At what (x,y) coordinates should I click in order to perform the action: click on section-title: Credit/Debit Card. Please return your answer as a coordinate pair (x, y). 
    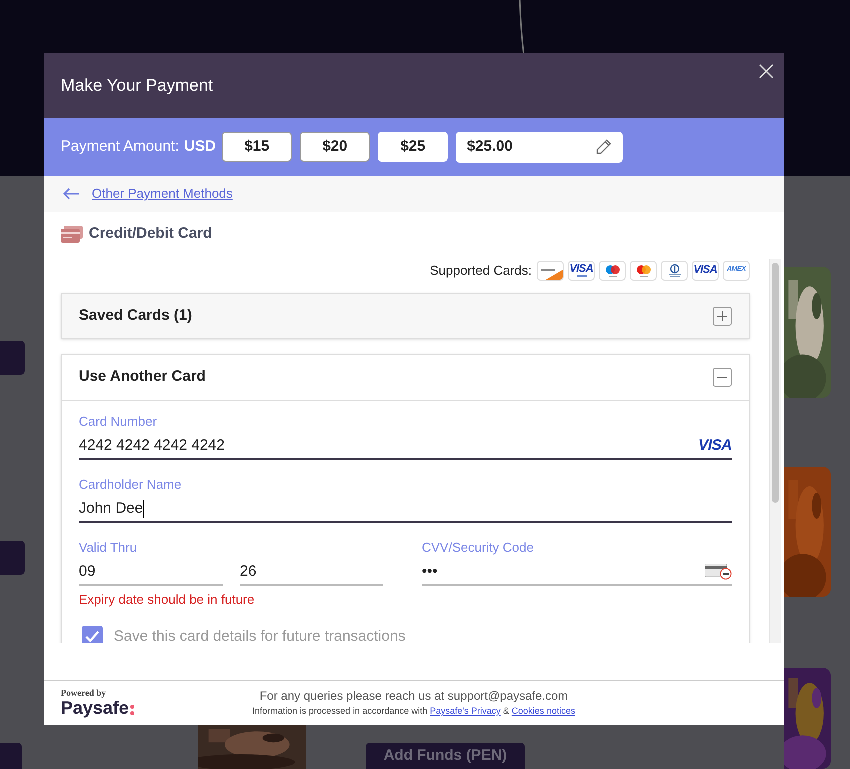
    Looking at the image, I should click on (150, 234).